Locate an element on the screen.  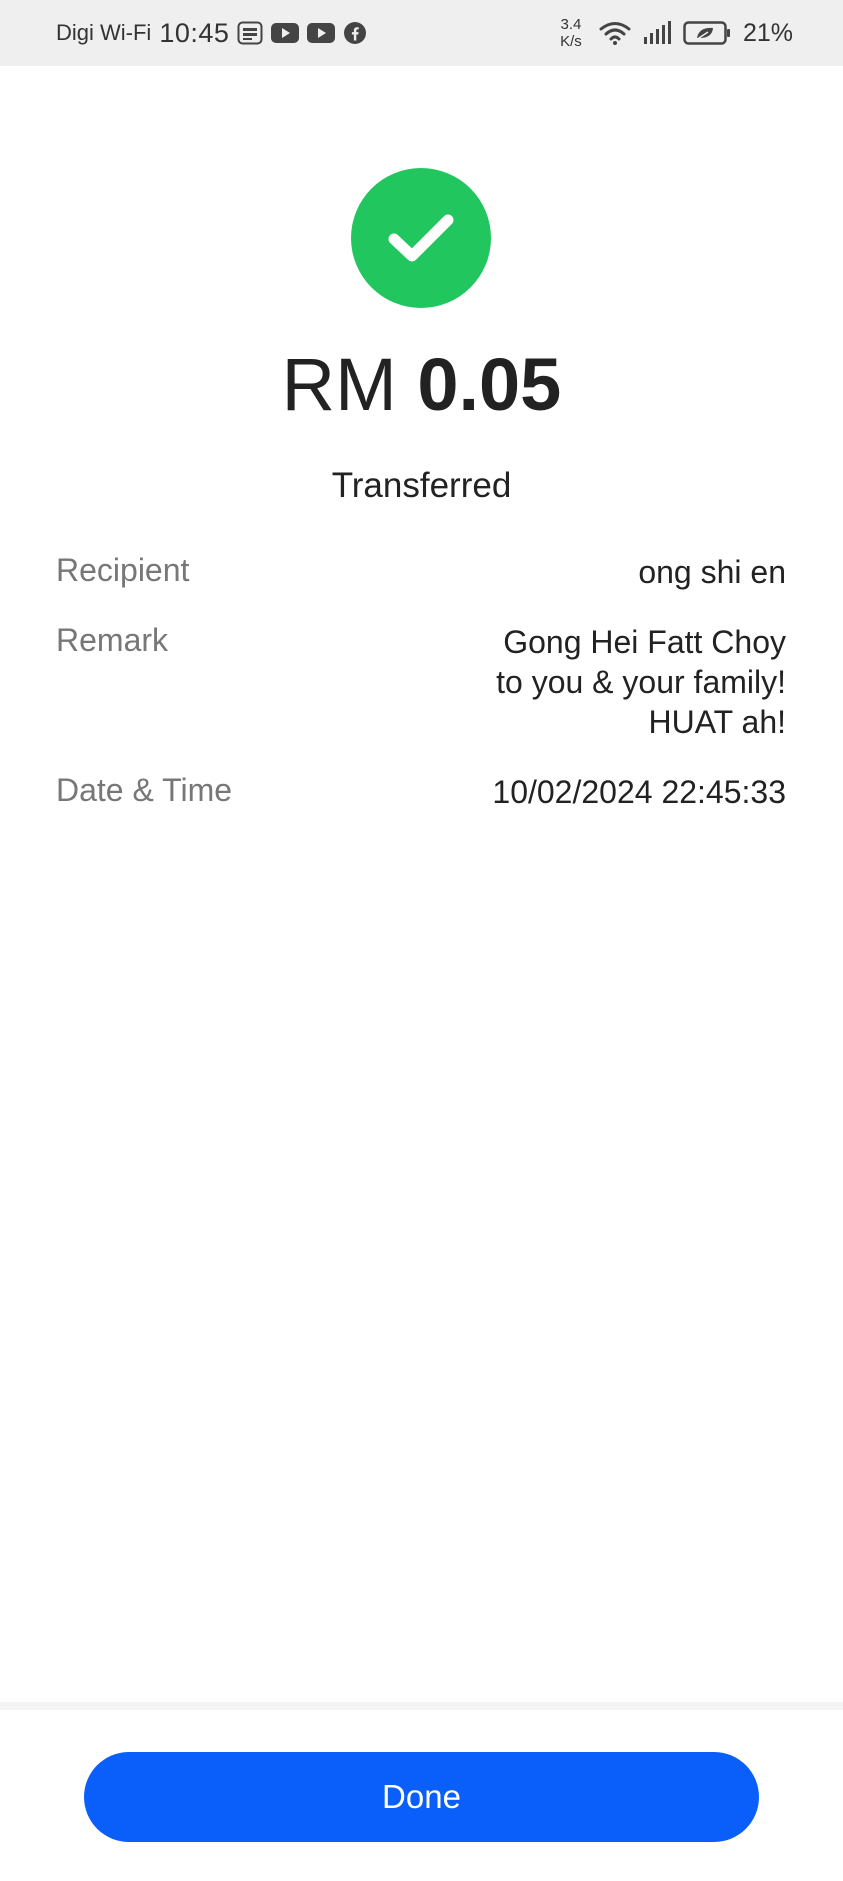
clock: 10:45 is located at coordinates (194, 32).